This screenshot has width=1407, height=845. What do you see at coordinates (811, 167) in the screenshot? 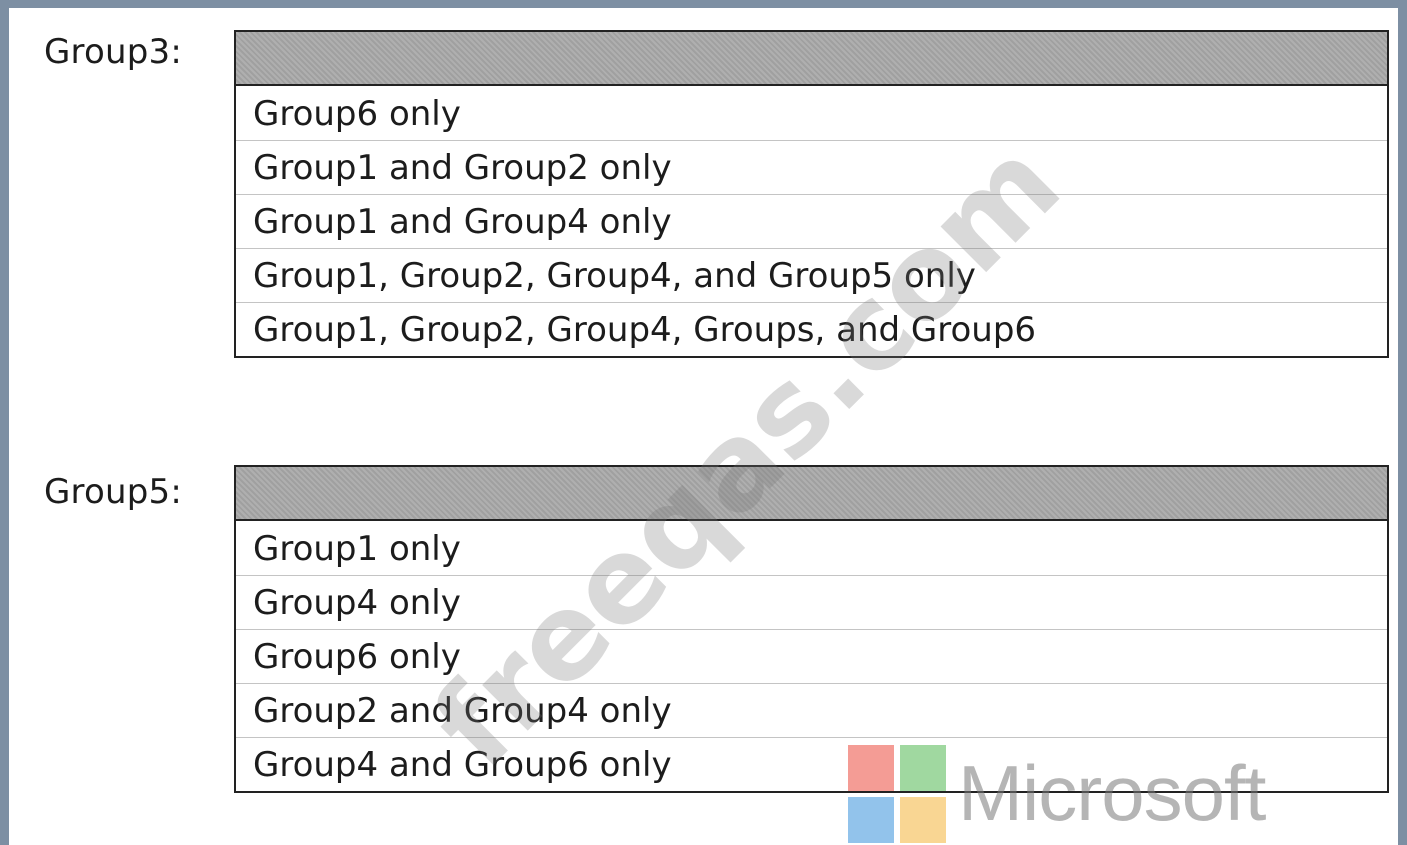
I see `group3-option: Group1 and Group2 only` at bounding box center [811, 167].